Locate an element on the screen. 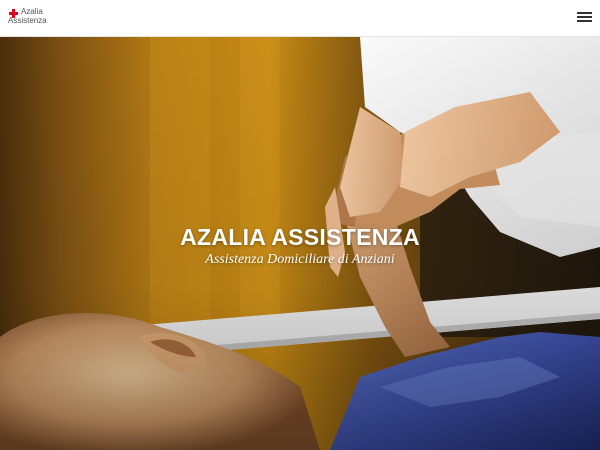  logo-text-line2: Assistenza is located at coordinates (27, 20).